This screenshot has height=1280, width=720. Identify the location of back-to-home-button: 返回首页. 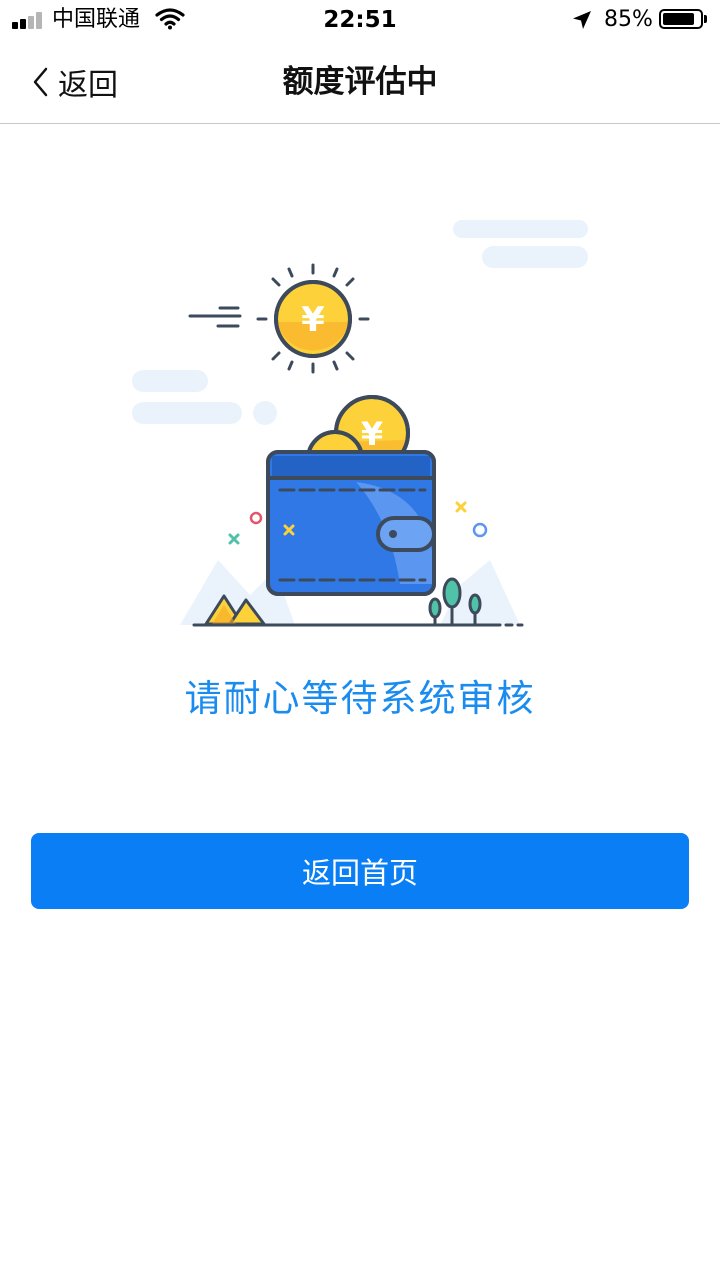
(360, 871).